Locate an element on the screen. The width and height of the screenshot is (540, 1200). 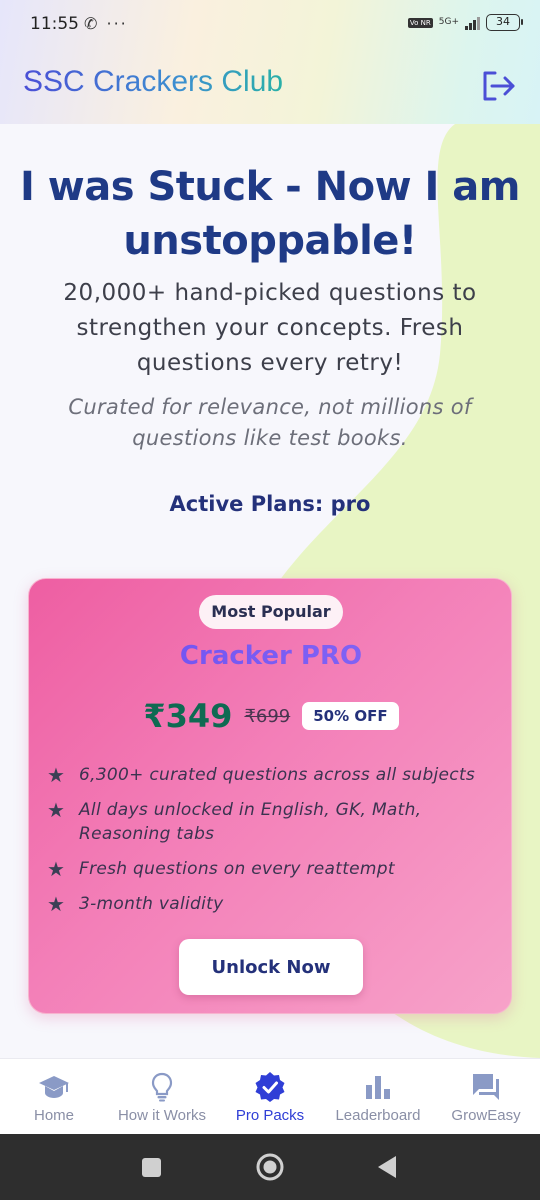
status-bar: 11:55 ✆ ··· Vo NR 5G+ 34 is located at coordinates (270, 25).